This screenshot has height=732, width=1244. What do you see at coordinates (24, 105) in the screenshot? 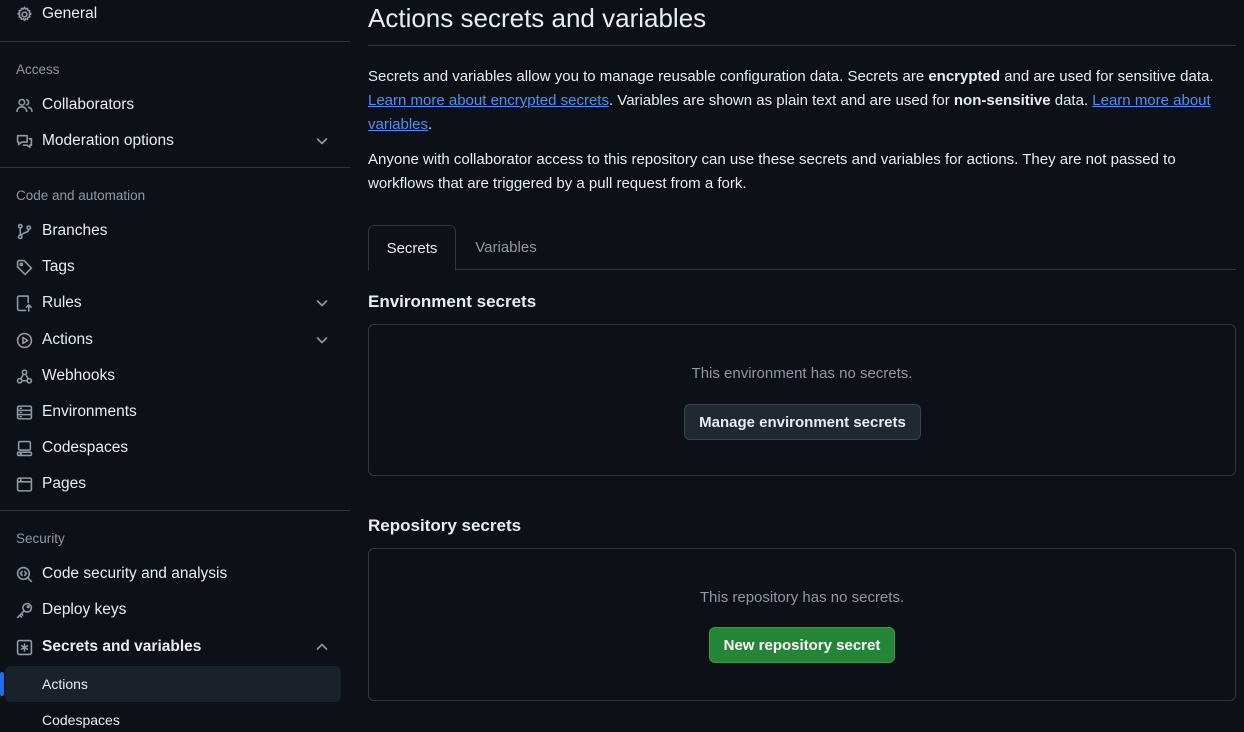
I see `people-icon` at bounding box center [24, 105].